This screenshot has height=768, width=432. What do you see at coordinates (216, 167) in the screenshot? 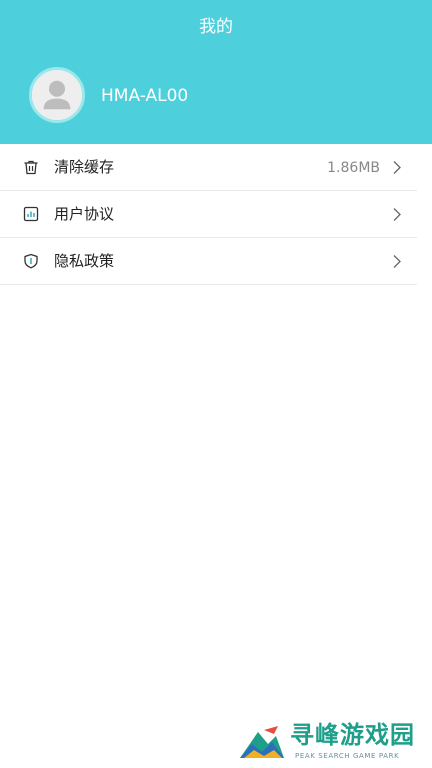
I see `menu-item-clear-cache: 清除缓存 1.86MB` at bounding box center [216, 167].